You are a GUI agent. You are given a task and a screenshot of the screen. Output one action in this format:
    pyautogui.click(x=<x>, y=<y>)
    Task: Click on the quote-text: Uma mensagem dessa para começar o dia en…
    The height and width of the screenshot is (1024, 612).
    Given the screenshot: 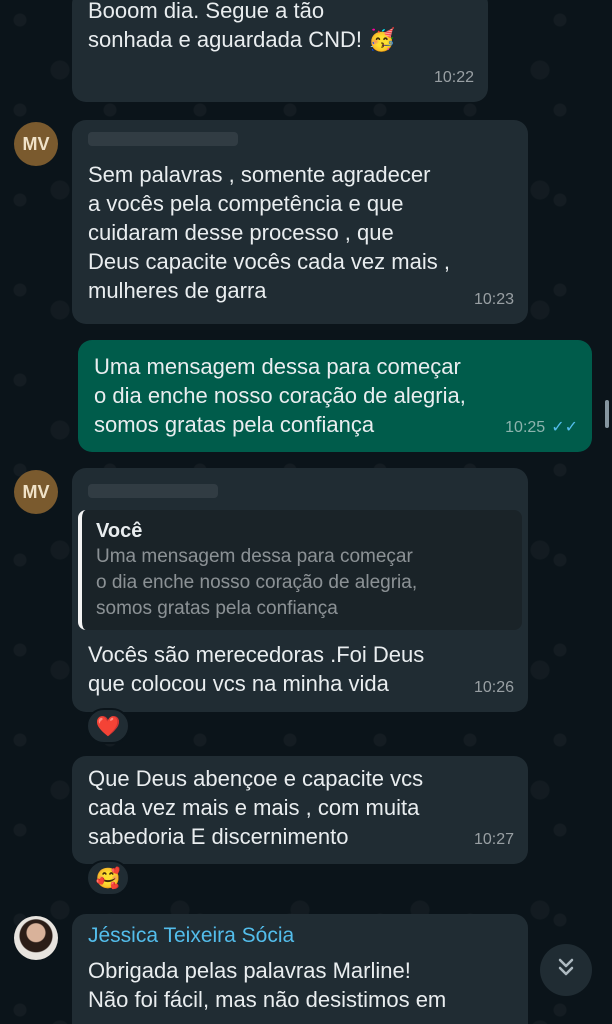 What is the action you would take?
    pyautogui.click(x=257, y=582)
    